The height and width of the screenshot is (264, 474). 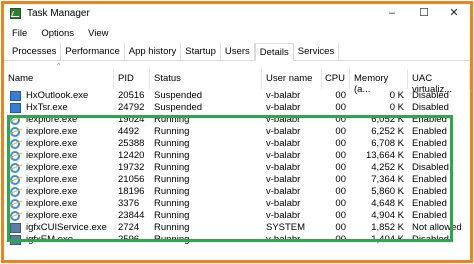 I want to click on process-memory: 0 K, so click(x=396, y=107).